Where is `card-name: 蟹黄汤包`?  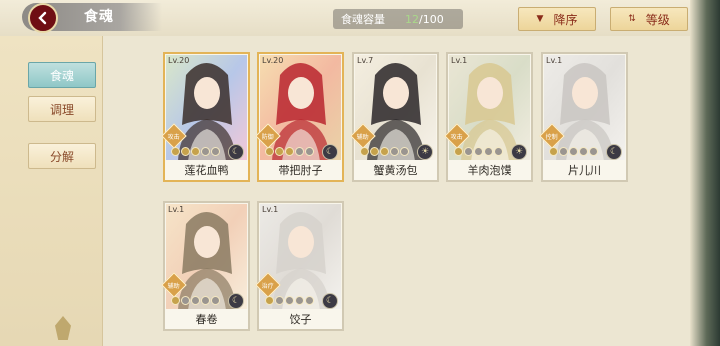
card-name: 蟹黄汤包 is located at coordinates (395, 170).